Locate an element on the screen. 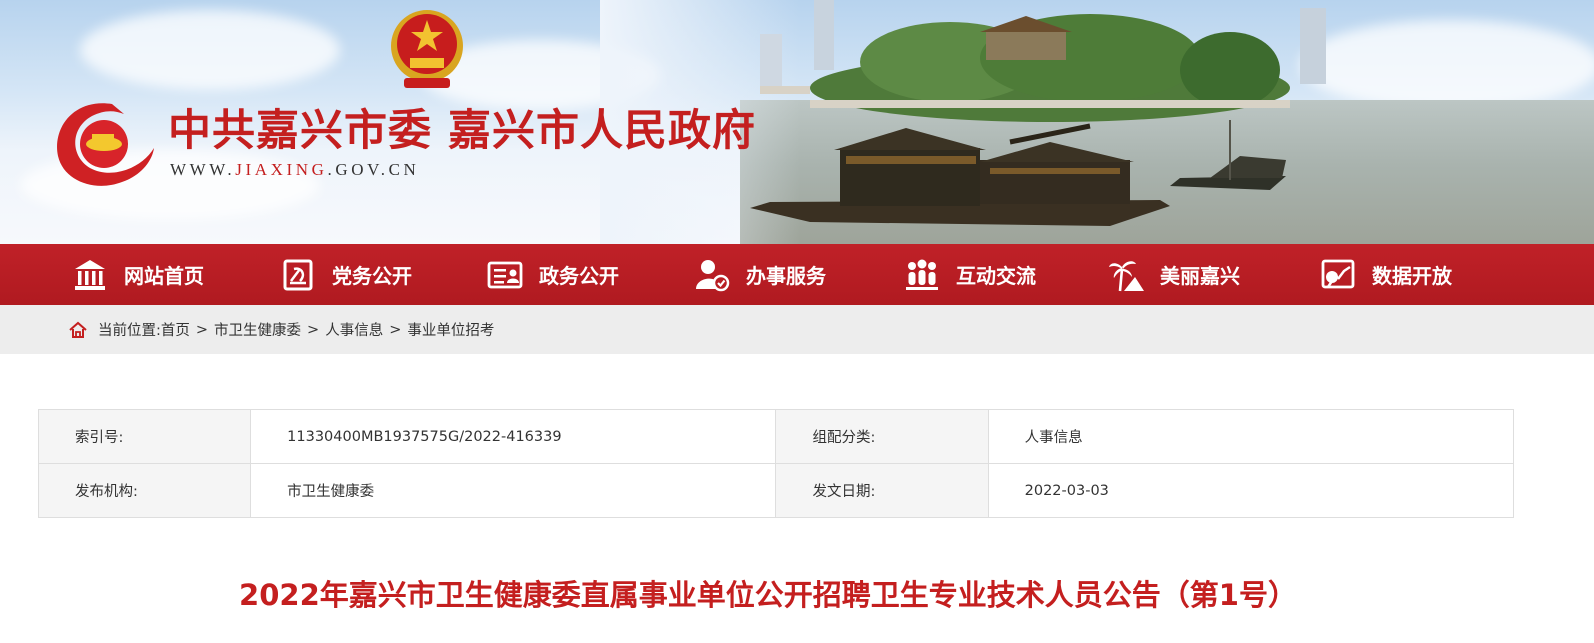 Image resolution: width=1594 pixels, height=643 pixels. nav-item-party: 党务公开 is located at coordinates (346, 274).